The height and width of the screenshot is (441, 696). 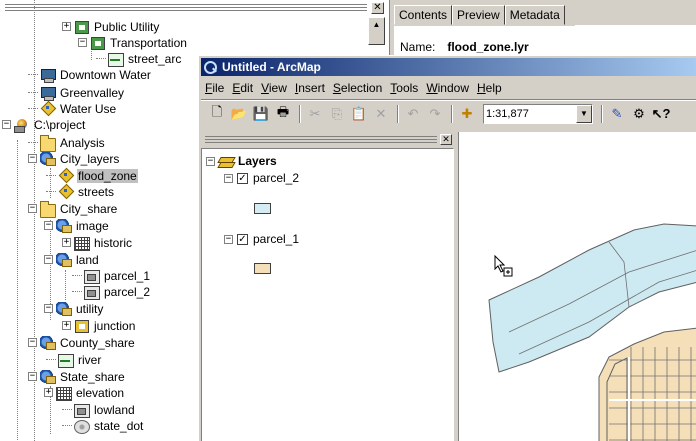 I want to click on catalog-item: street_arc, so click(x=139, y=58).